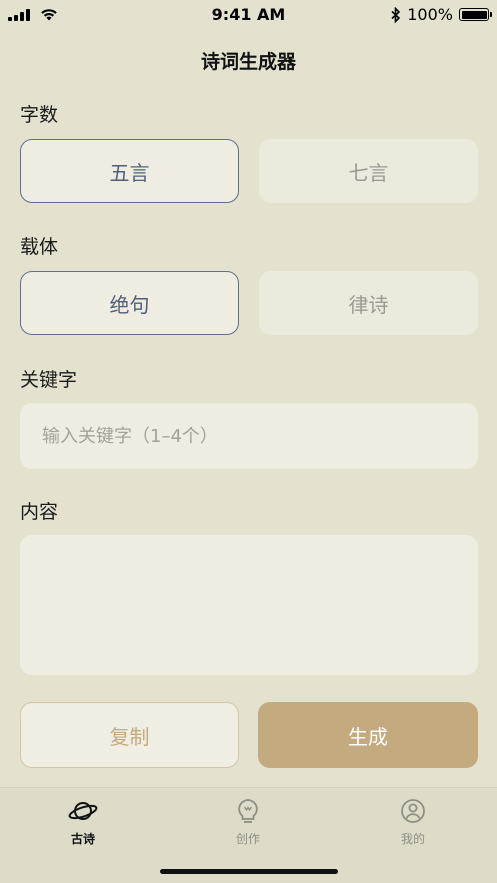 The image size is (497, 883). What do you see at coordinates (491, 14) in the screenshot?
I see `battery-cap` at bounding box center [491, 14].